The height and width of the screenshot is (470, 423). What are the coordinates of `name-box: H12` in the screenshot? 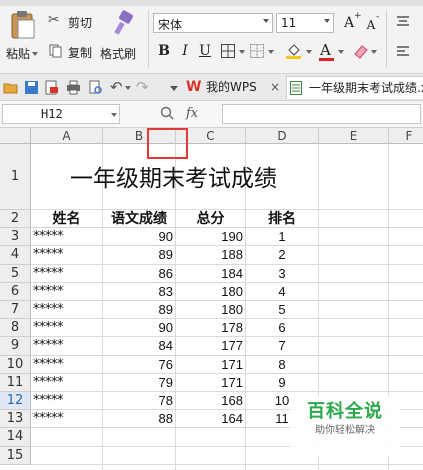 It's located at (61, 114).